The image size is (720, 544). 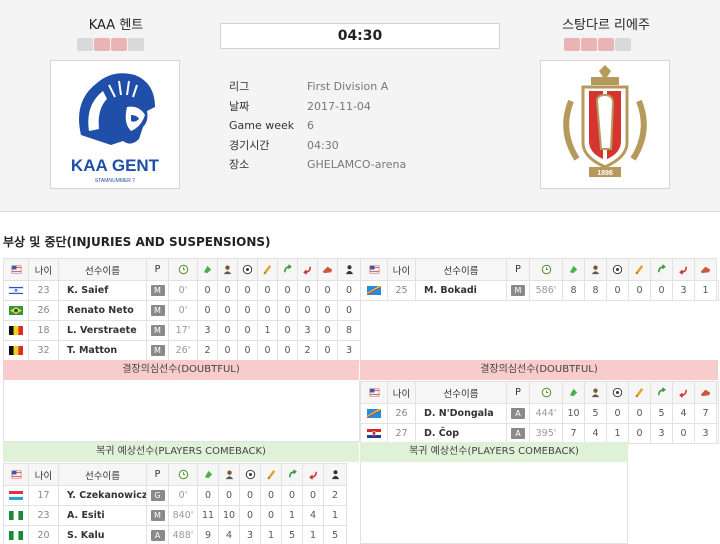 What do you see at coordinates (229, 534) in the screenshot?
I see `stat-value: 4` at bounding box center [229, 534].